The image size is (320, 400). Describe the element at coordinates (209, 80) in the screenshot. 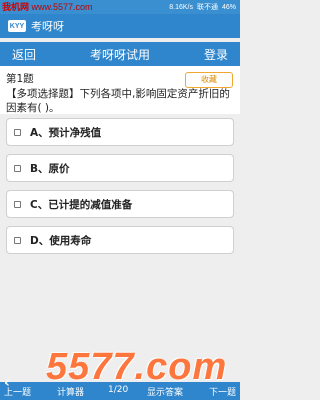

I see `favorite-button: 收藏` at that location.